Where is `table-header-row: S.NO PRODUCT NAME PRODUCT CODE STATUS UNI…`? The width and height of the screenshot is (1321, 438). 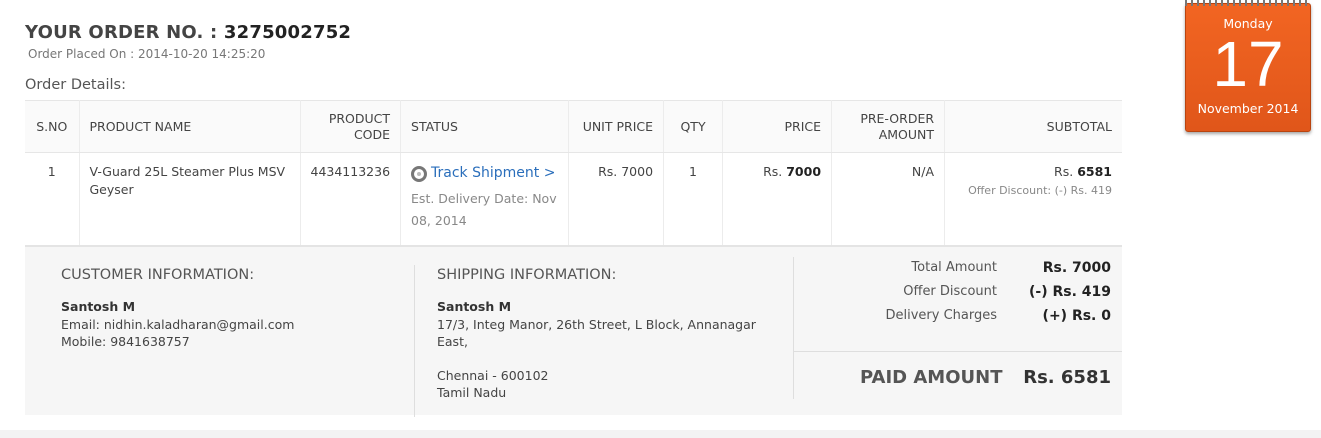 table-header-row: S.NO PRODUCT NAME PRODUCT CODE STATUS UNI… is located at coordinates (573, 126).